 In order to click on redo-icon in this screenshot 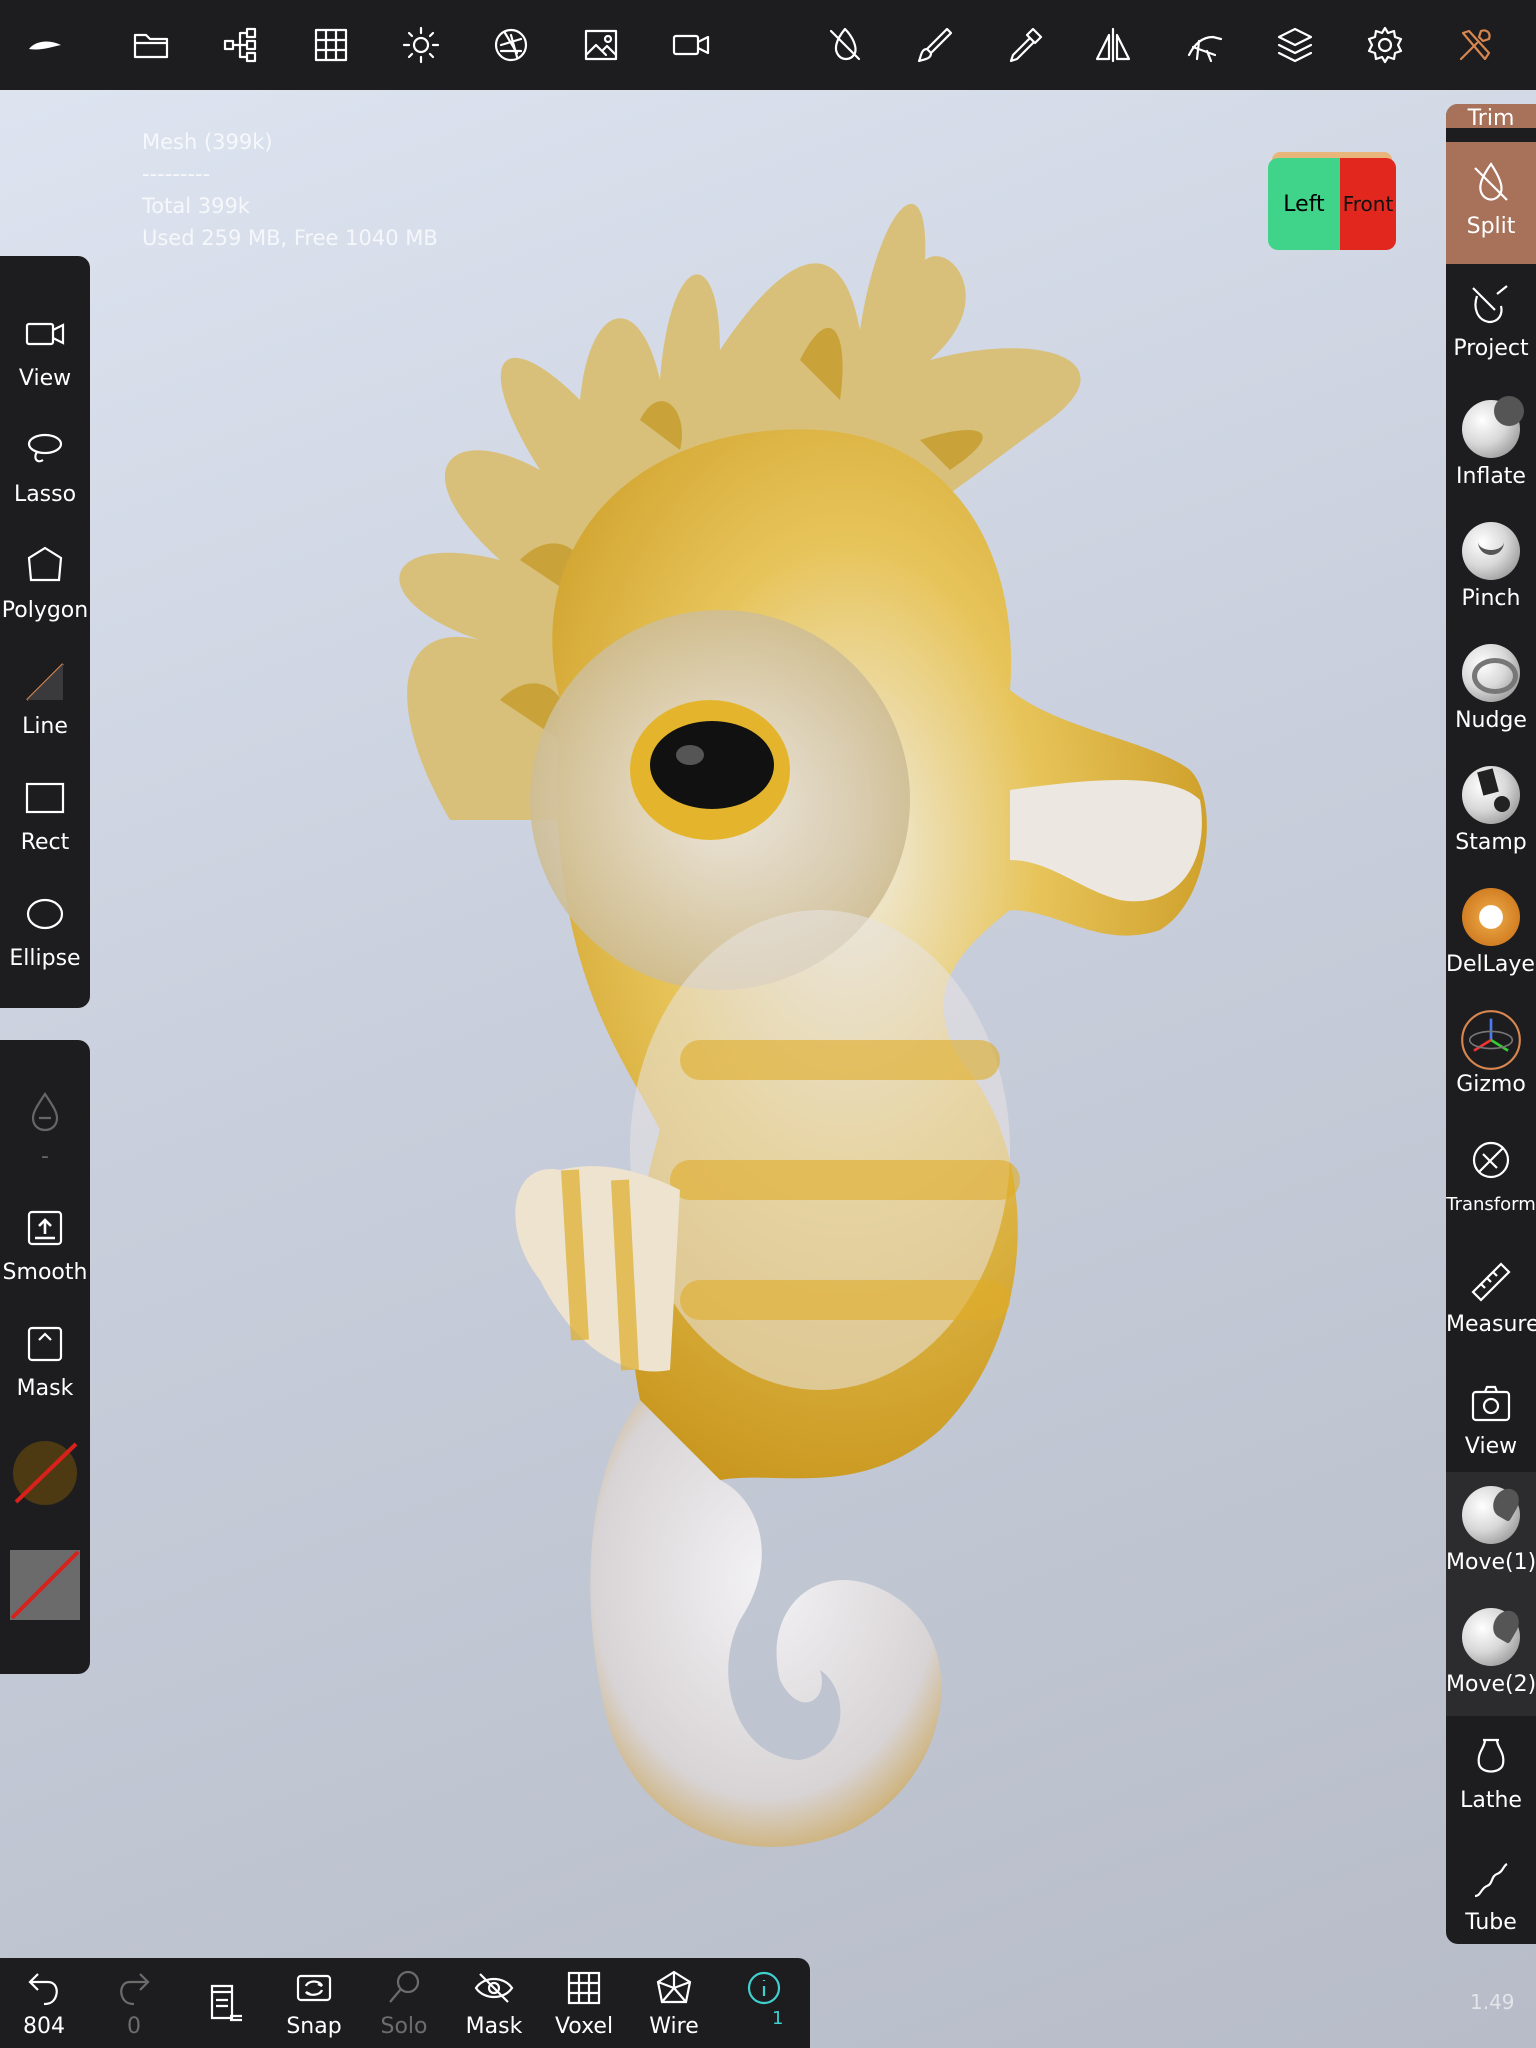, I will do `click(135, 1989)`.